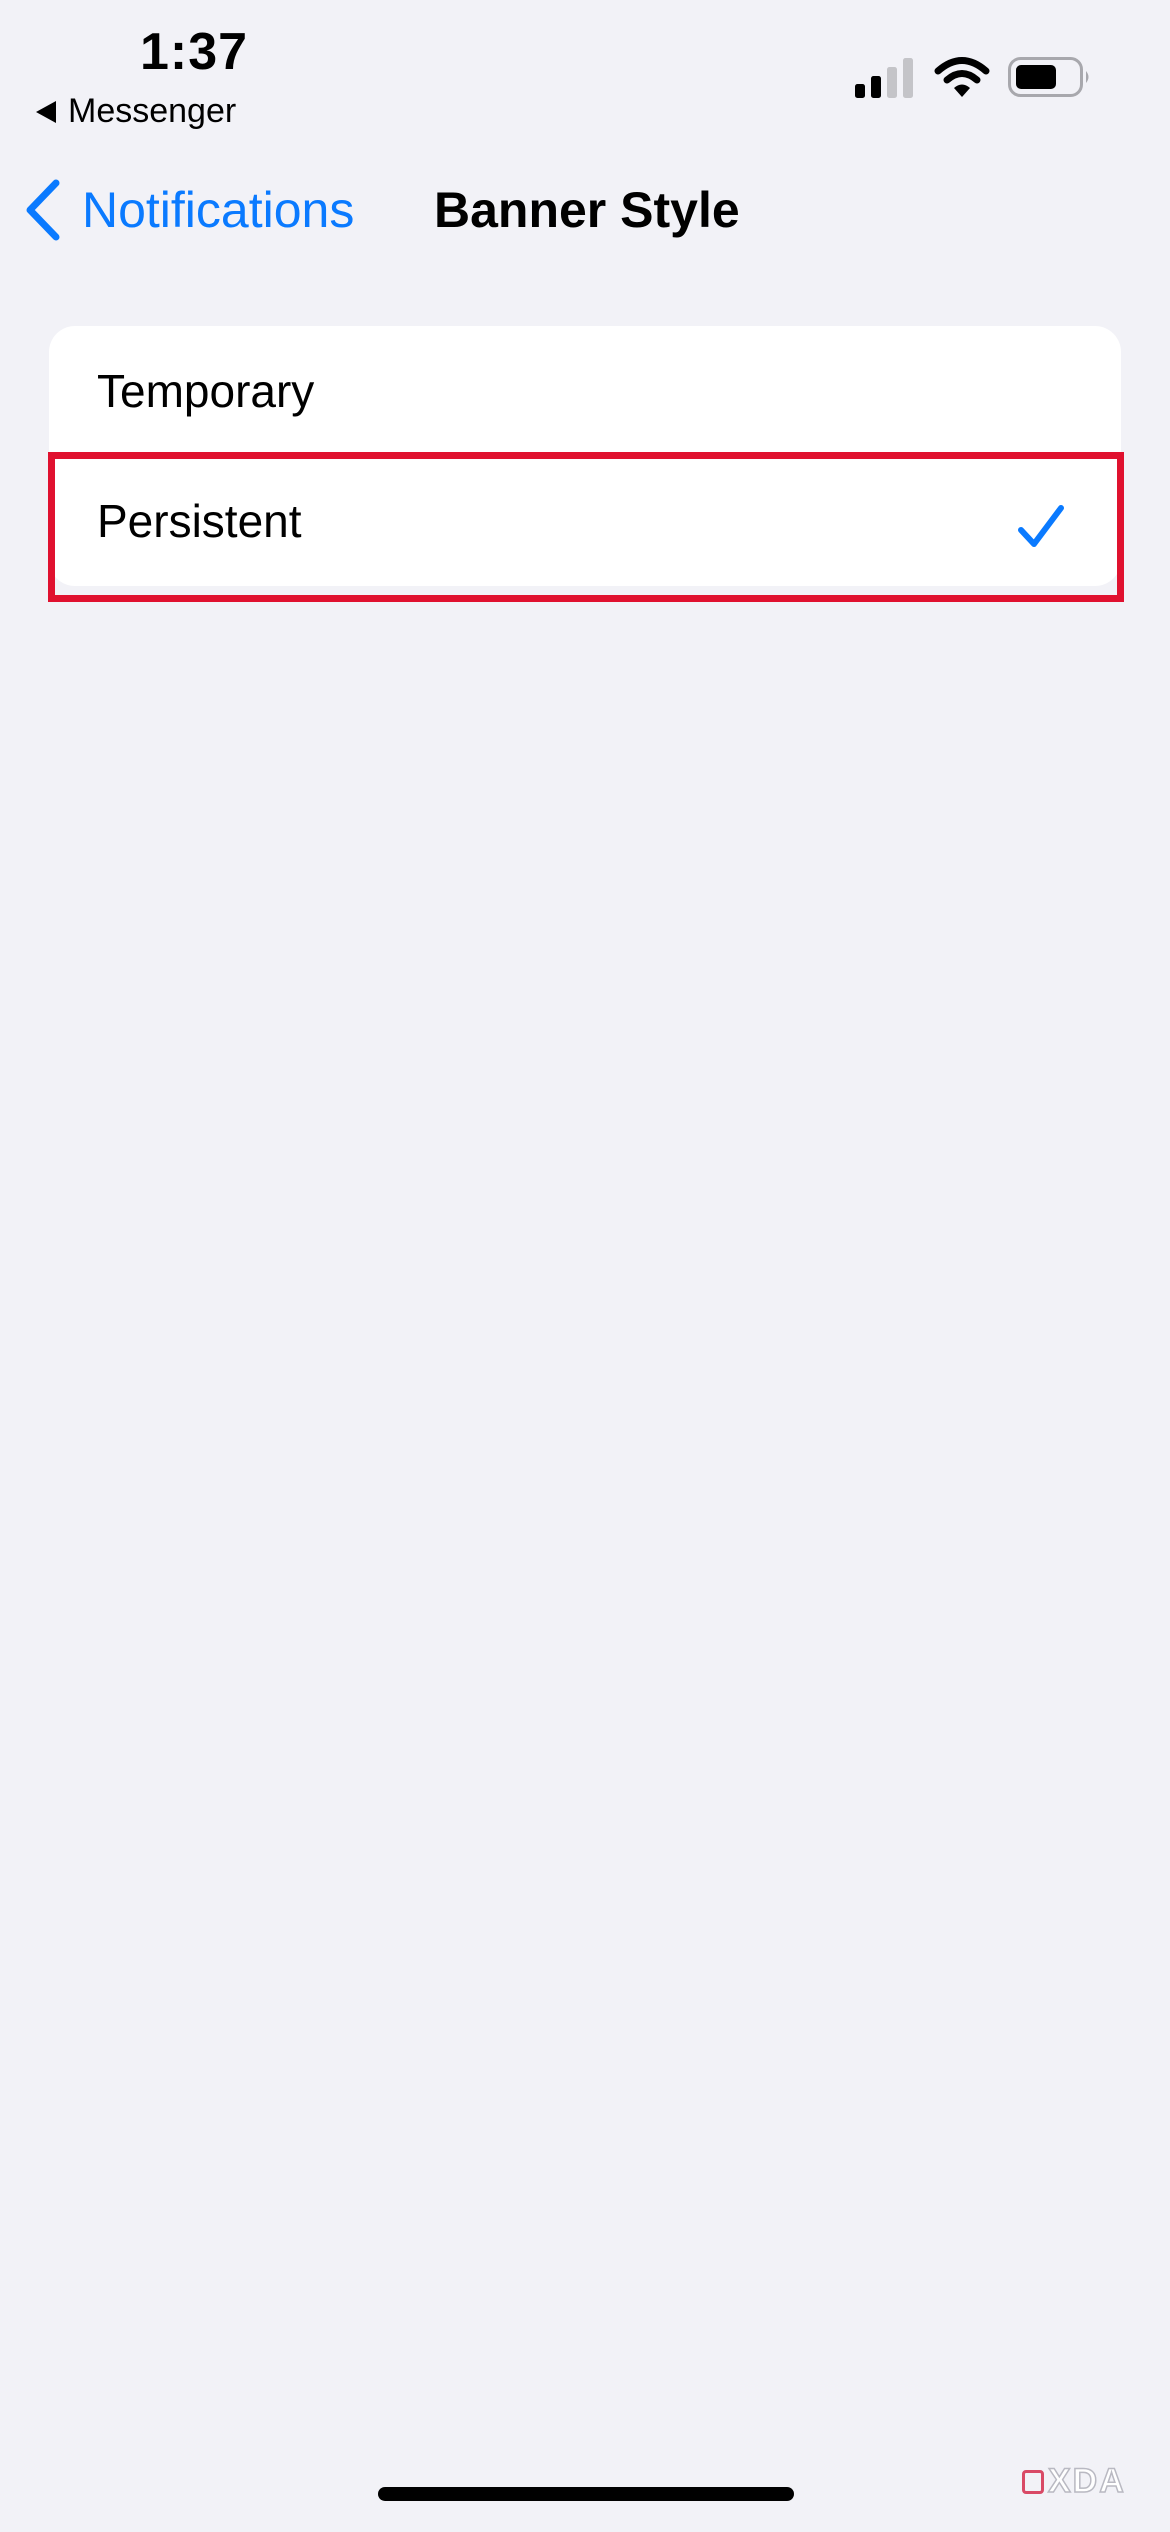  What do you see at coordinates (1048, 77) in the screenshot?
I see `battery-icon` at bounding box center [1048, 77].